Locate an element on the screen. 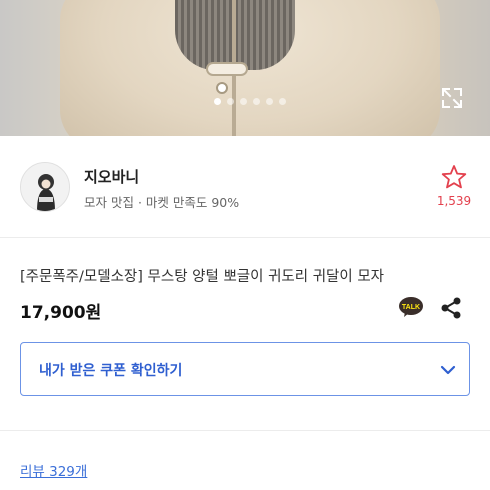 Image resolution: width=490 pixels, height=490 pixels. kakaotalk-icon: TALK is located at coordinates (411, 307).